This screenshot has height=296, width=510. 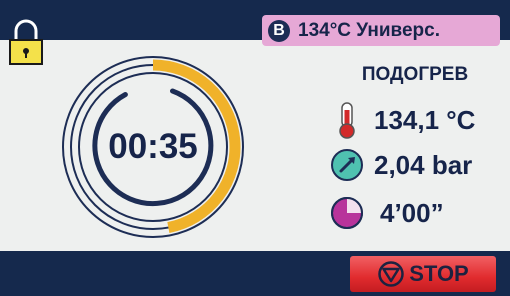 What do you see at coordinates (347, 120) in the screenshot?
I see `thermometer-icon` at bounding box center [347, 120].